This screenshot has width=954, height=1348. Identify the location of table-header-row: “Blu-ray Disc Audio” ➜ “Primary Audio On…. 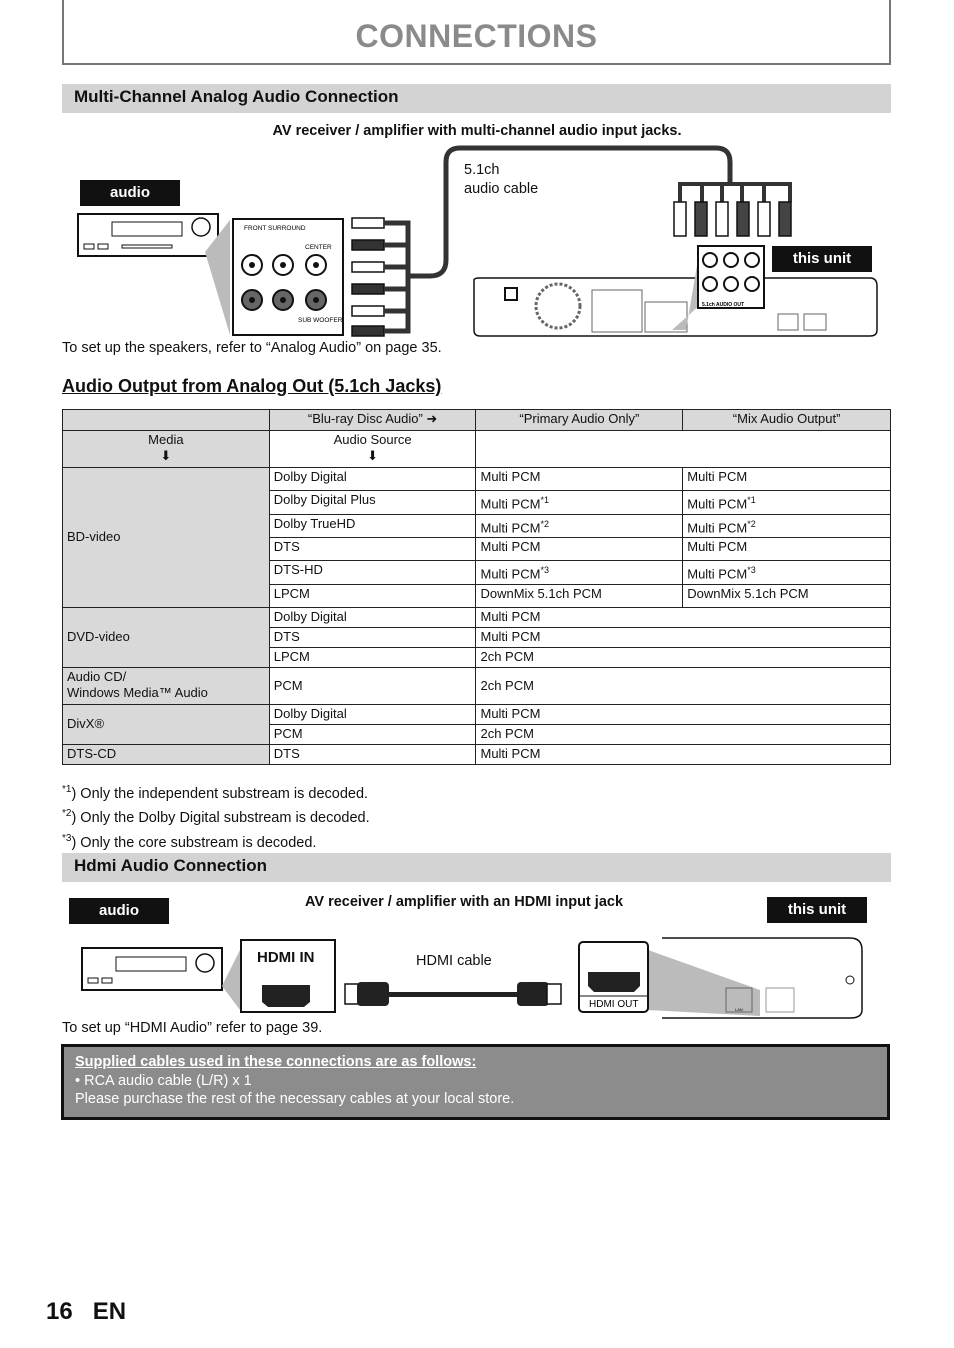
(476, 420).